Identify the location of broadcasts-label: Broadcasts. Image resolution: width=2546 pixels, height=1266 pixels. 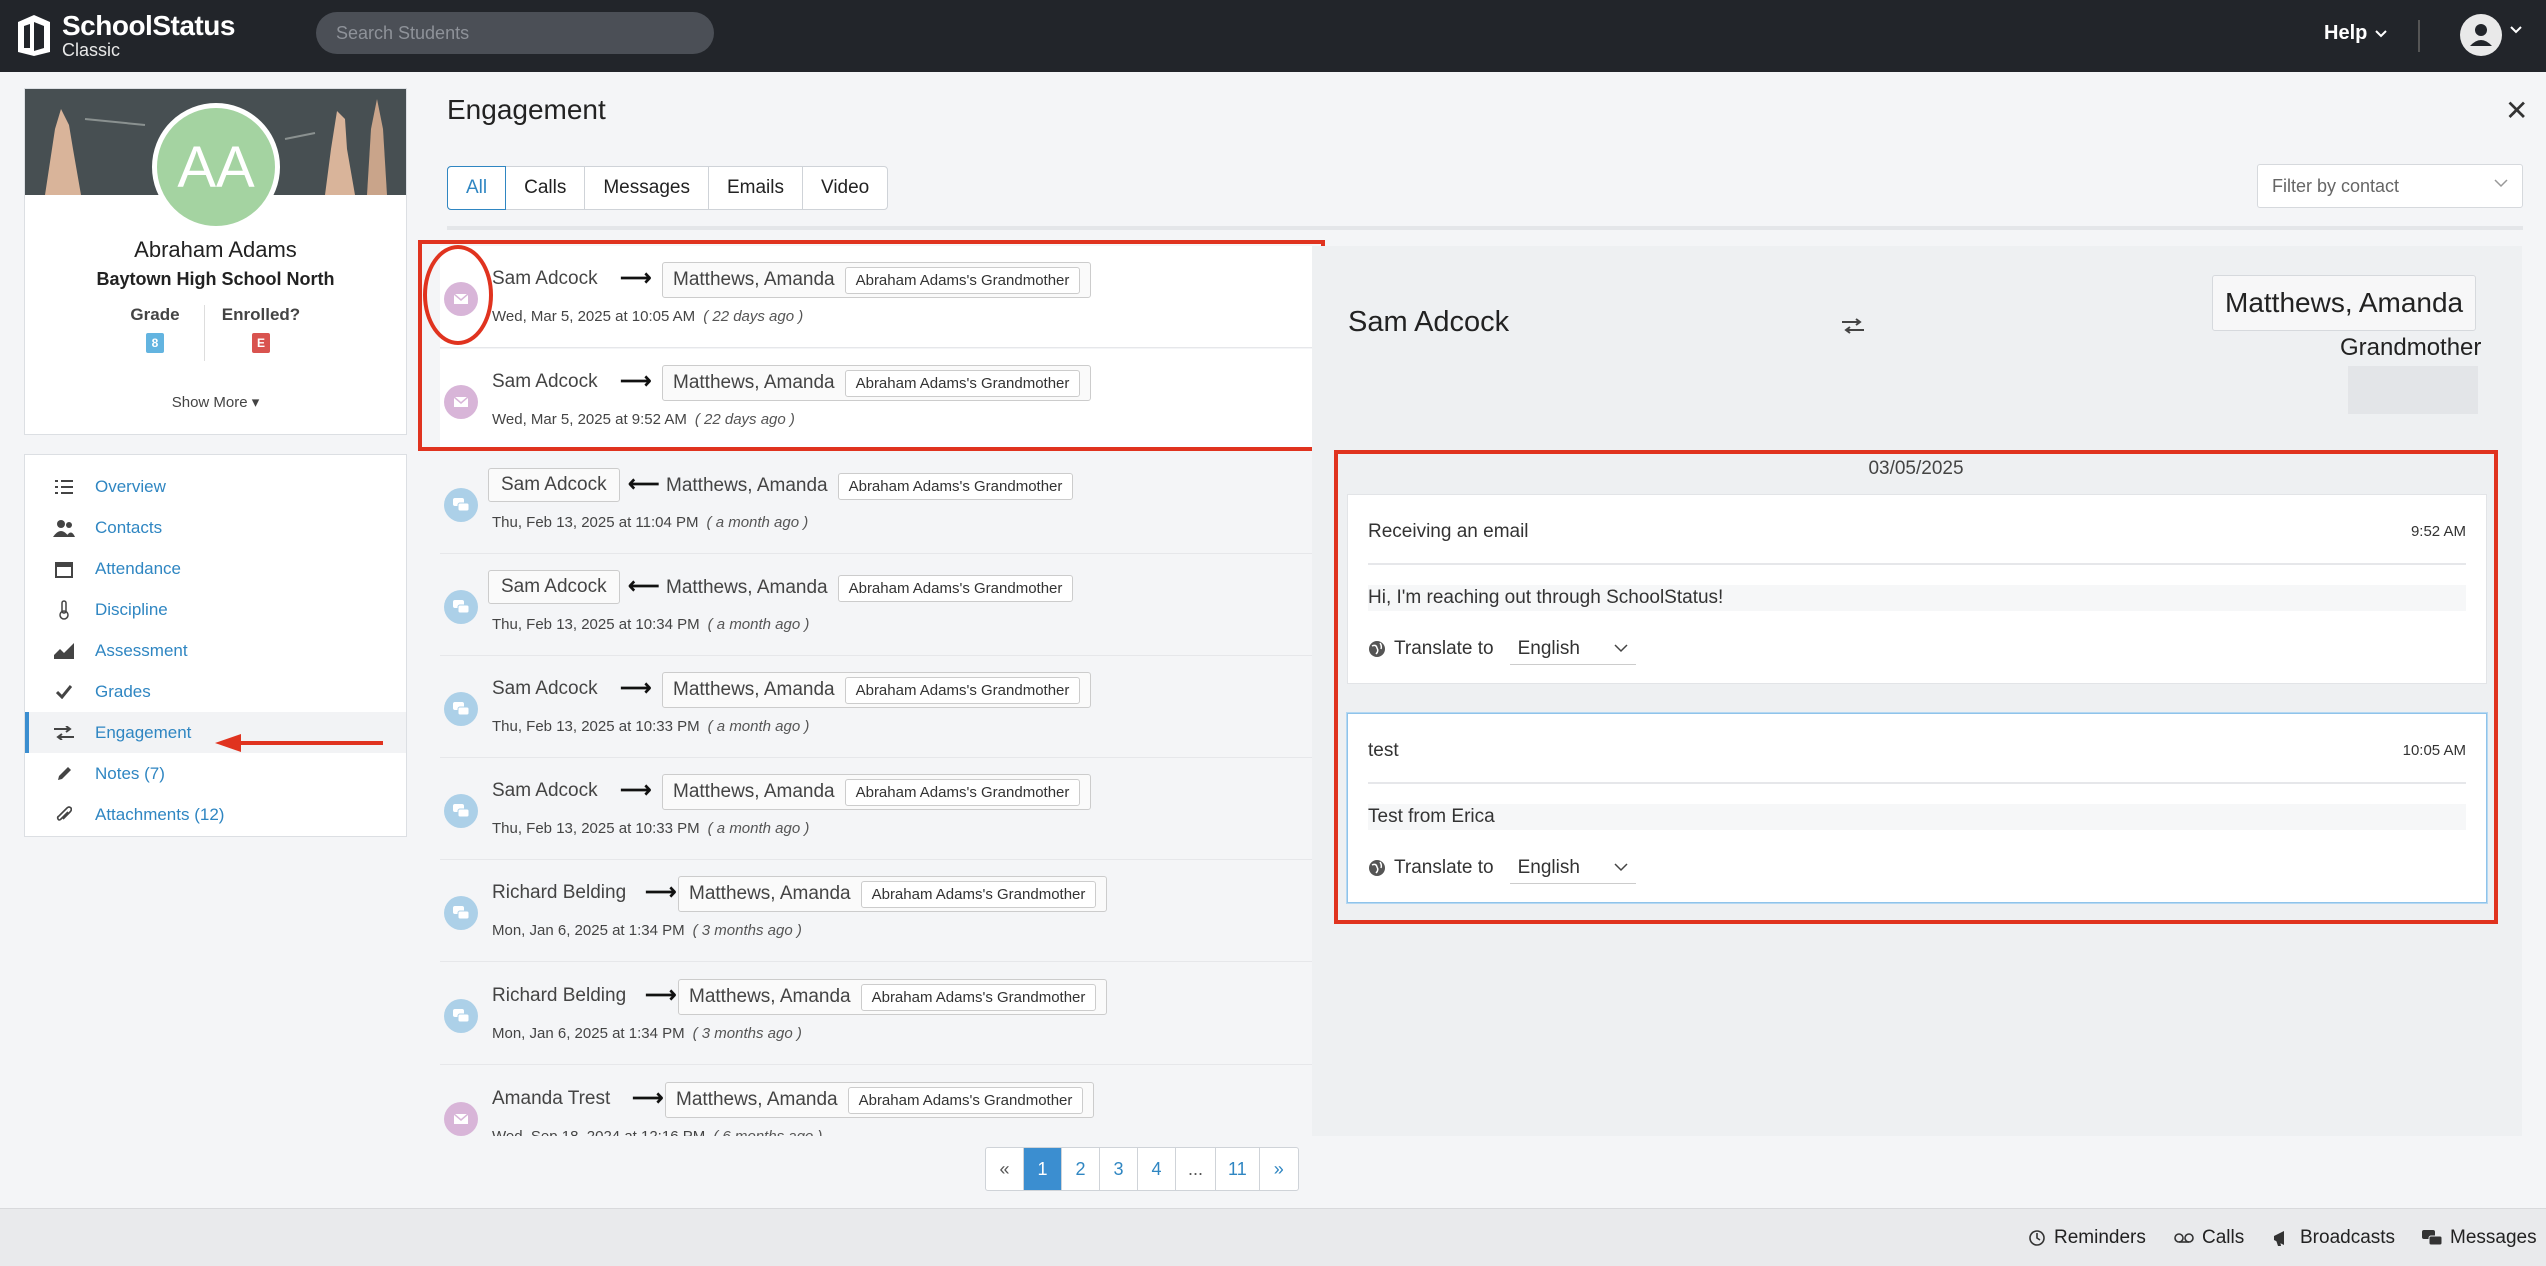
(2348, 1237).